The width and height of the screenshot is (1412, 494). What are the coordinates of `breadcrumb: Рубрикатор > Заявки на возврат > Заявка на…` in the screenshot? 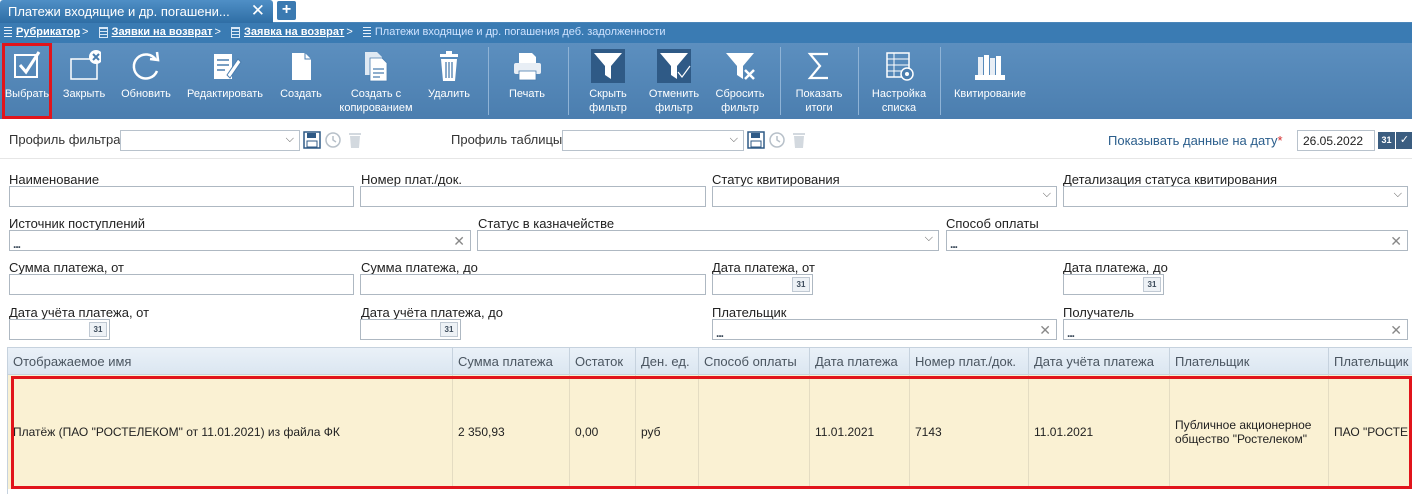 It's located at (706, 33).